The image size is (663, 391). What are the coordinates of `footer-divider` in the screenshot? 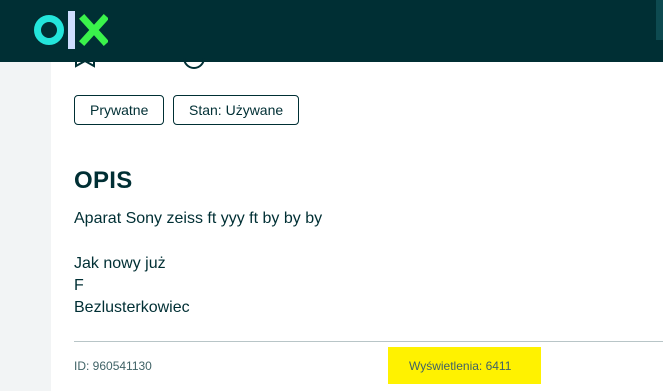 It's located at (368, 341).